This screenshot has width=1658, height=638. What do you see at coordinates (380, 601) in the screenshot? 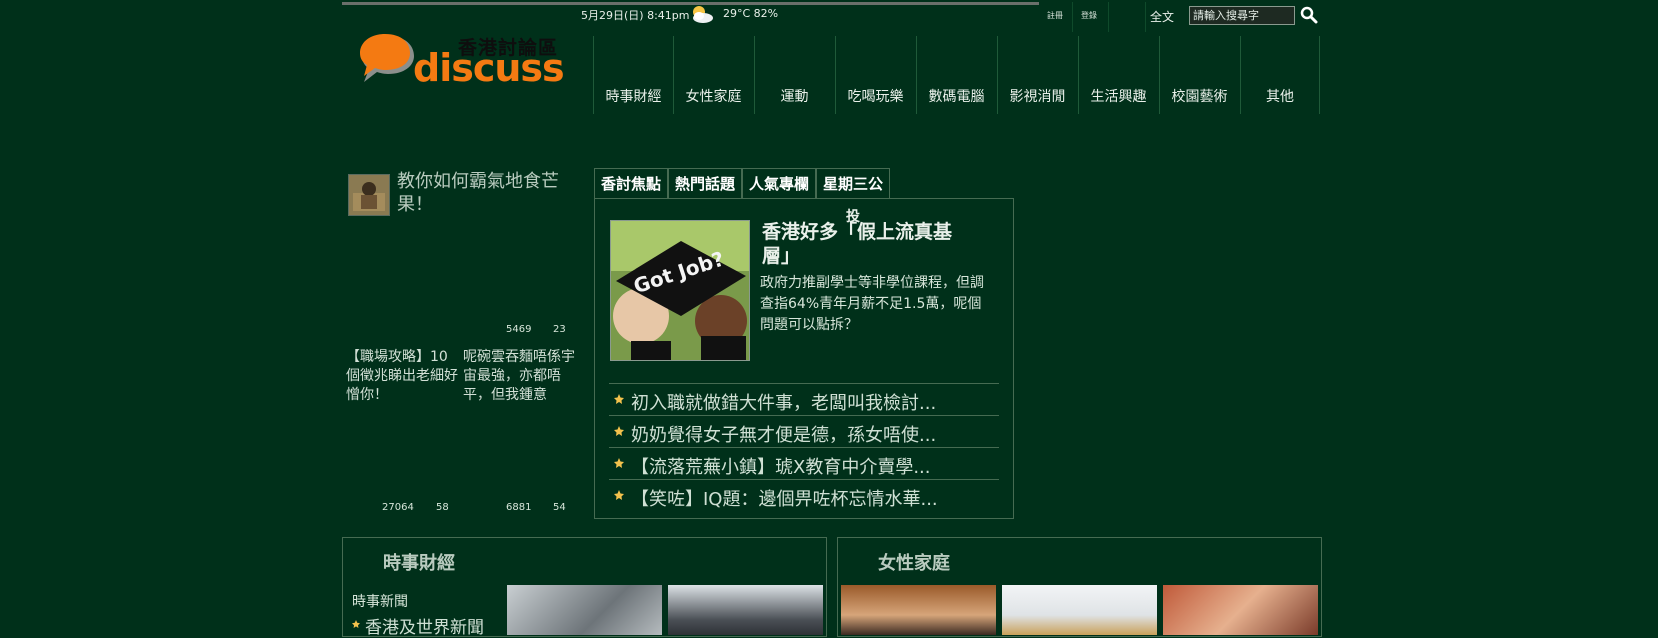
I see `subsection-title: 時事新聞` at bounding box center [380, 601].